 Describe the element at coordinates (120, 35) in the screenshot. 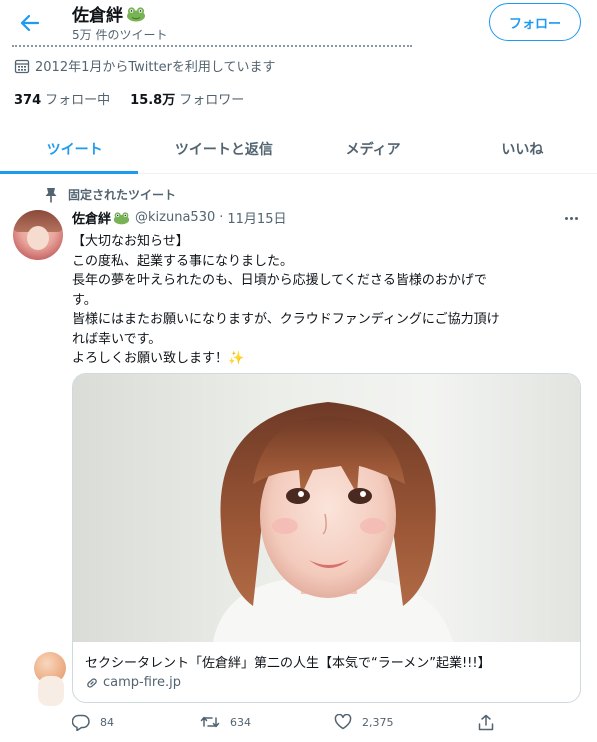

I see `tweet-count: 5万 件のツイート` at that location.